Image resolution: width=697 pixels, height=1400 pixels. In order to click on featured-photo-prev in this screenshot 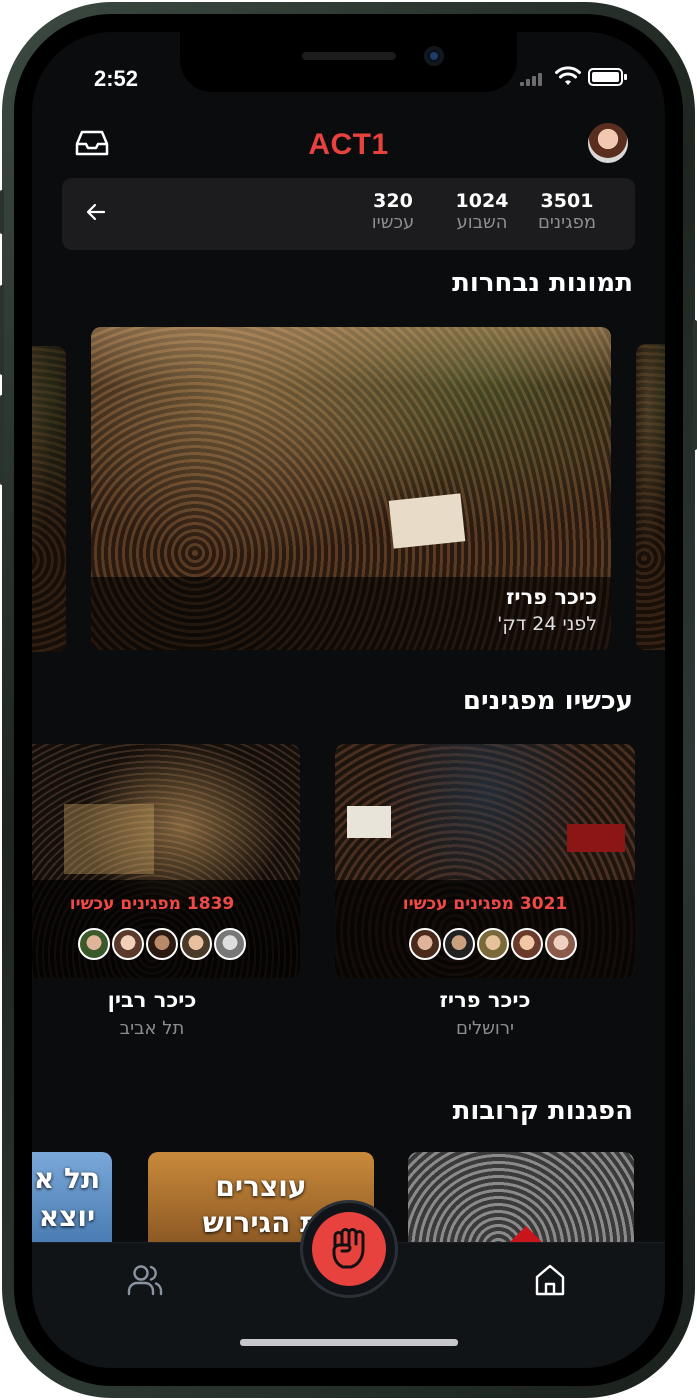, I will do `click(49, 499)`.